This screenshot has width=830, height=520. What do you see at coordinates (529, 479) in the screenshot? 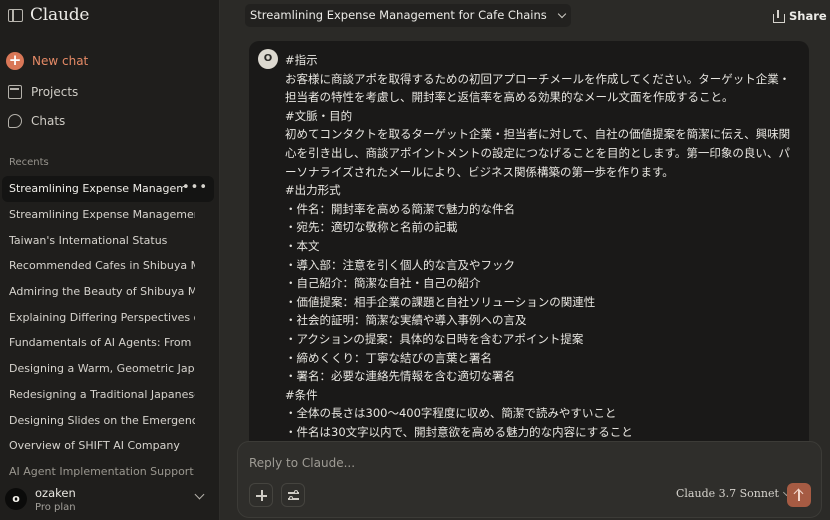
I see `composer: Claude 3.7 Sonnet` at bounding box center [529, 479].